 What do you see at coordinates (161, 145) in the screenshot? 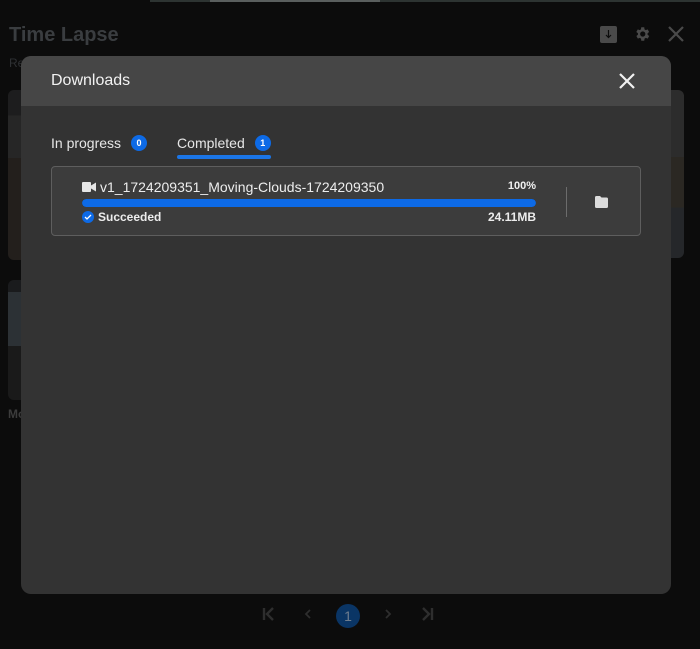
I see `download-tabs: In progress 0 Completed 1` at bounding box center [161, 145].